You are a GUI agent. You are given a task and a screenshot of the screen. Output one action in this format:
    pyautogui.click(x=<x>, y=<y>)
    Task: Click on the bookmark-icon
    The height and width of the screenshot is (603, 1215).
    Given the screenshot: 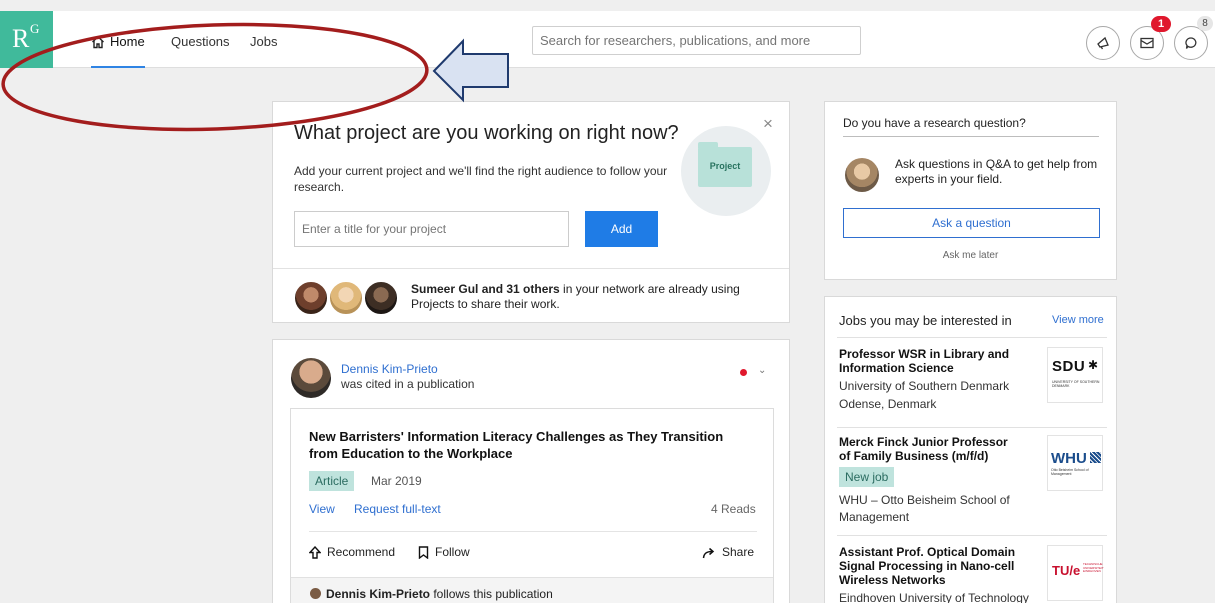 What is the action you would take?
    pyautogui.click(x=423, y=553)
    